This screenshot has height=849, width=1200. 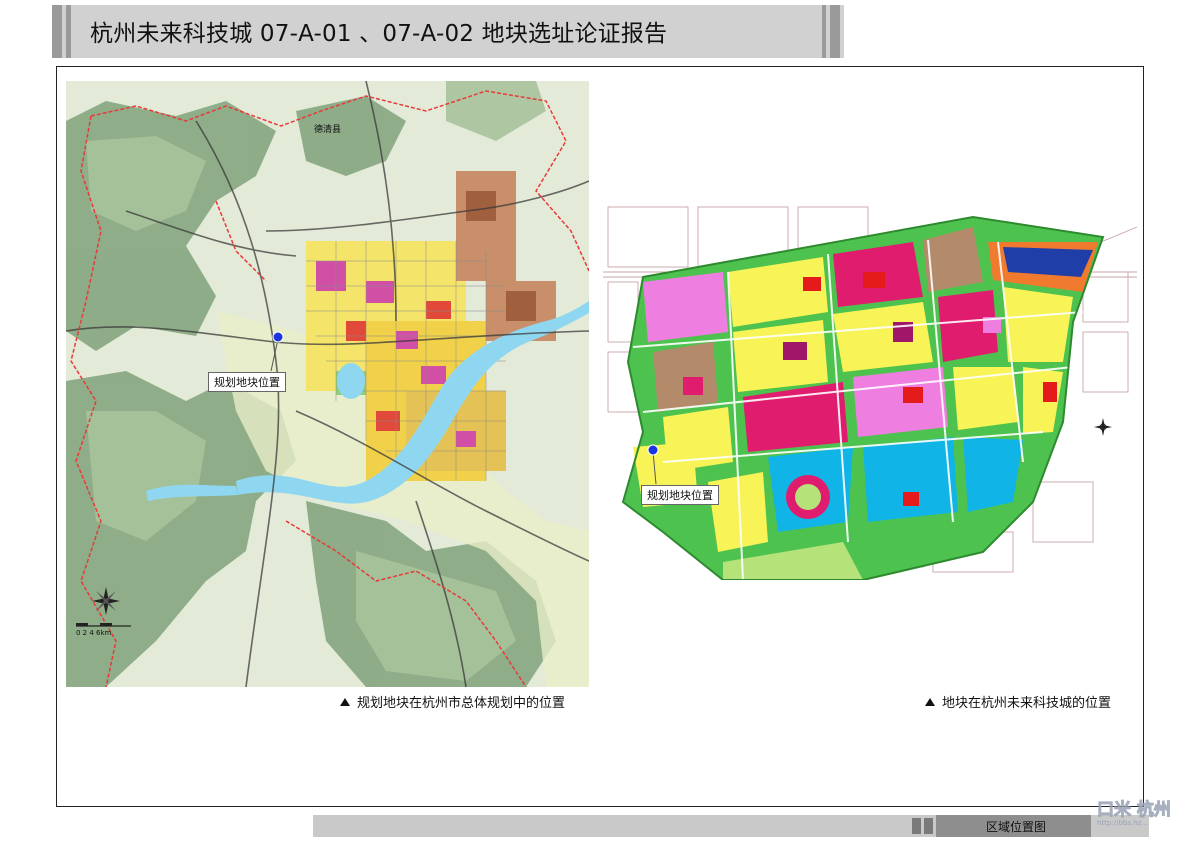 What do you see at coordinates (1016, 827) in the screenshot?
I see `footer-label: 区域位置图` at bounding box center [1016, 827].